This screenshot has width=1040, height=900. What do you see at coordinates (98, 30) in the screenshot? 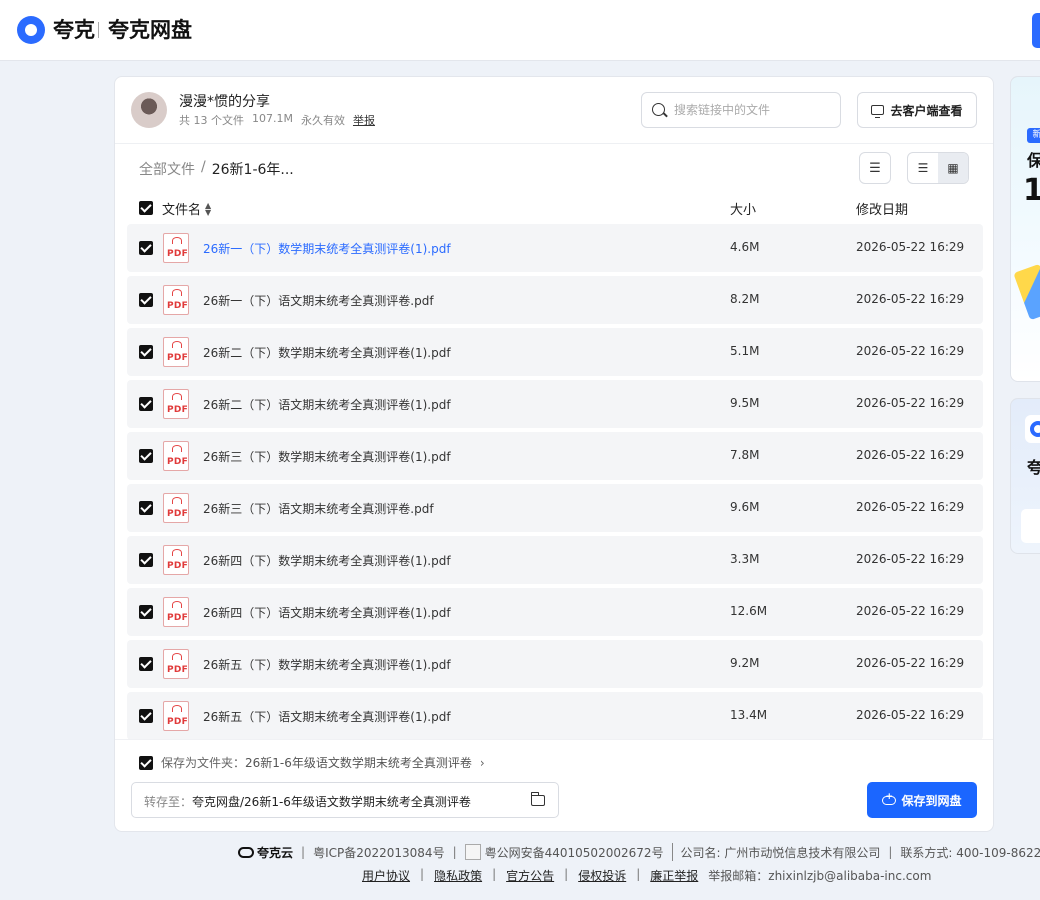
I see `logo-divider` at bounding box center [98, 30].